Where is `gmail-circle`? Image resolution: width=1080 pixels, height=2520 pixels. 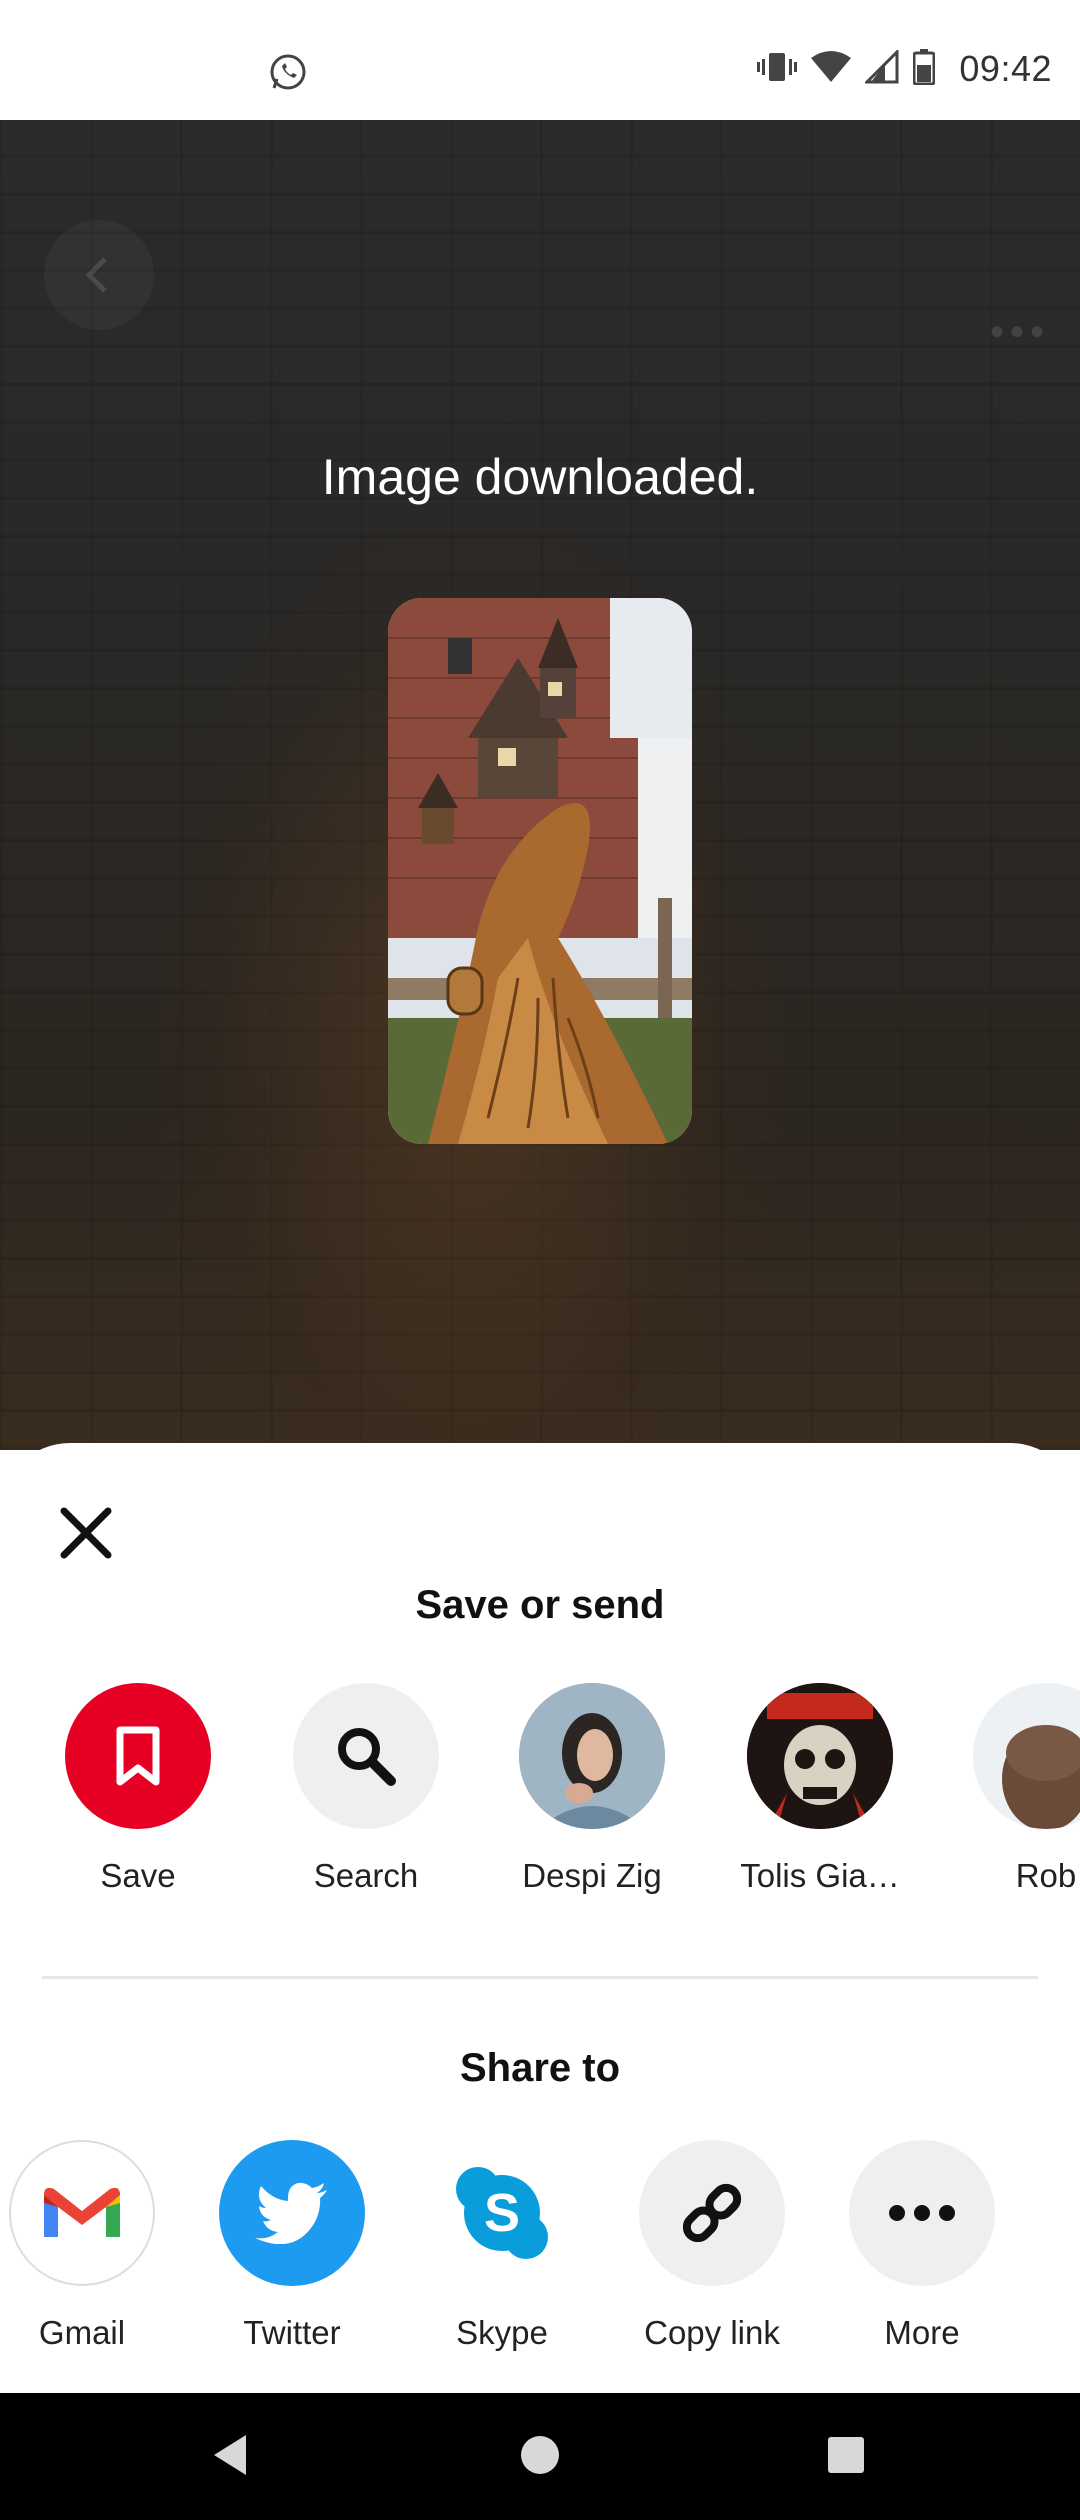 gmail-circle is located at coordinates (82, 2213).